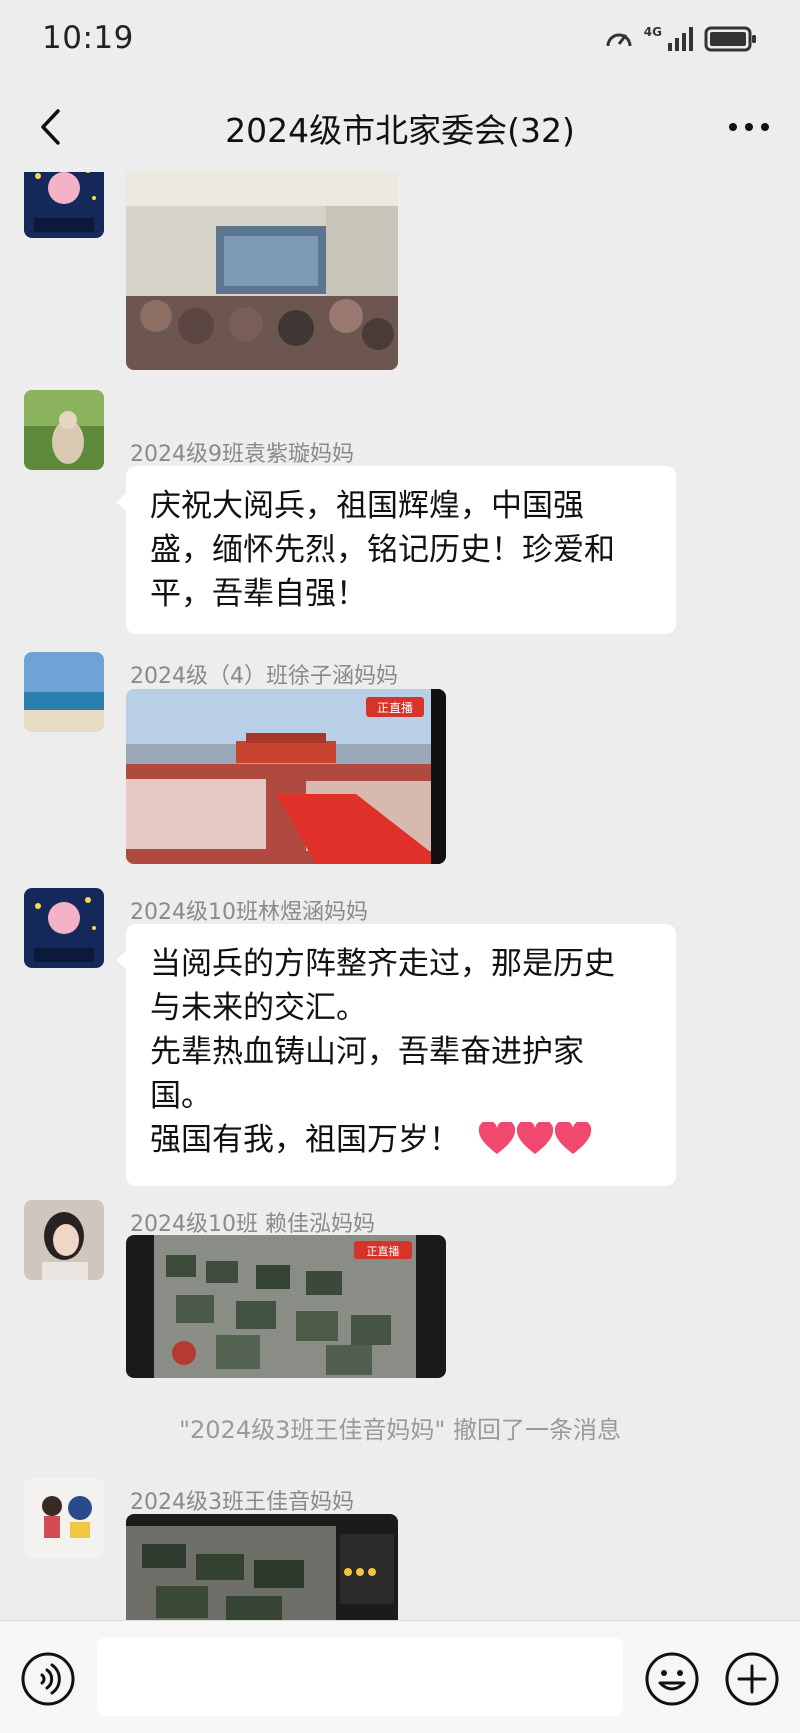  What do you see at coordinates (652, 32) in the screenshot?
I see `network-type: 4G` at bounding box center [652, 32].